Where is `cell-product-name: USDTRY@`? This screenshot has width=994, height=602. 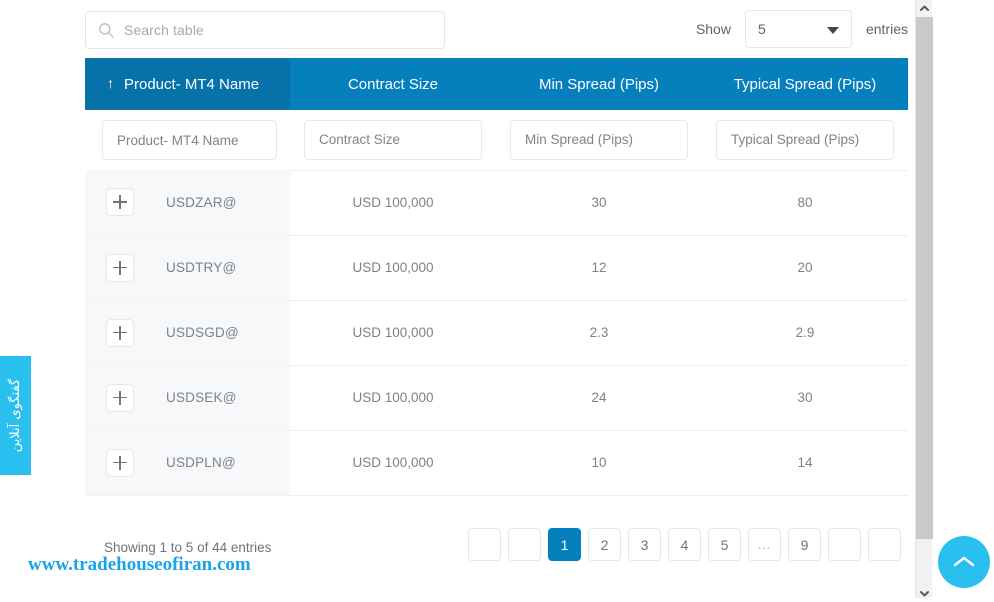
cell-product-name: USDTRY@ is located at coordinates (187, 268).